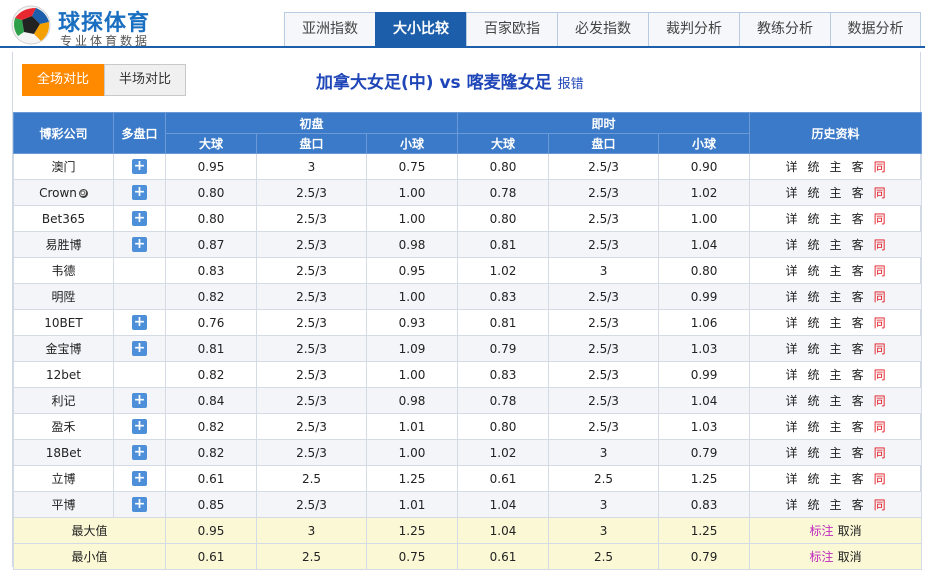  What do you see at coordinates (329, 29) in the screenshot?
I see `tab-asian-odds: 亚洲指数` at bounding box center [329, 29].